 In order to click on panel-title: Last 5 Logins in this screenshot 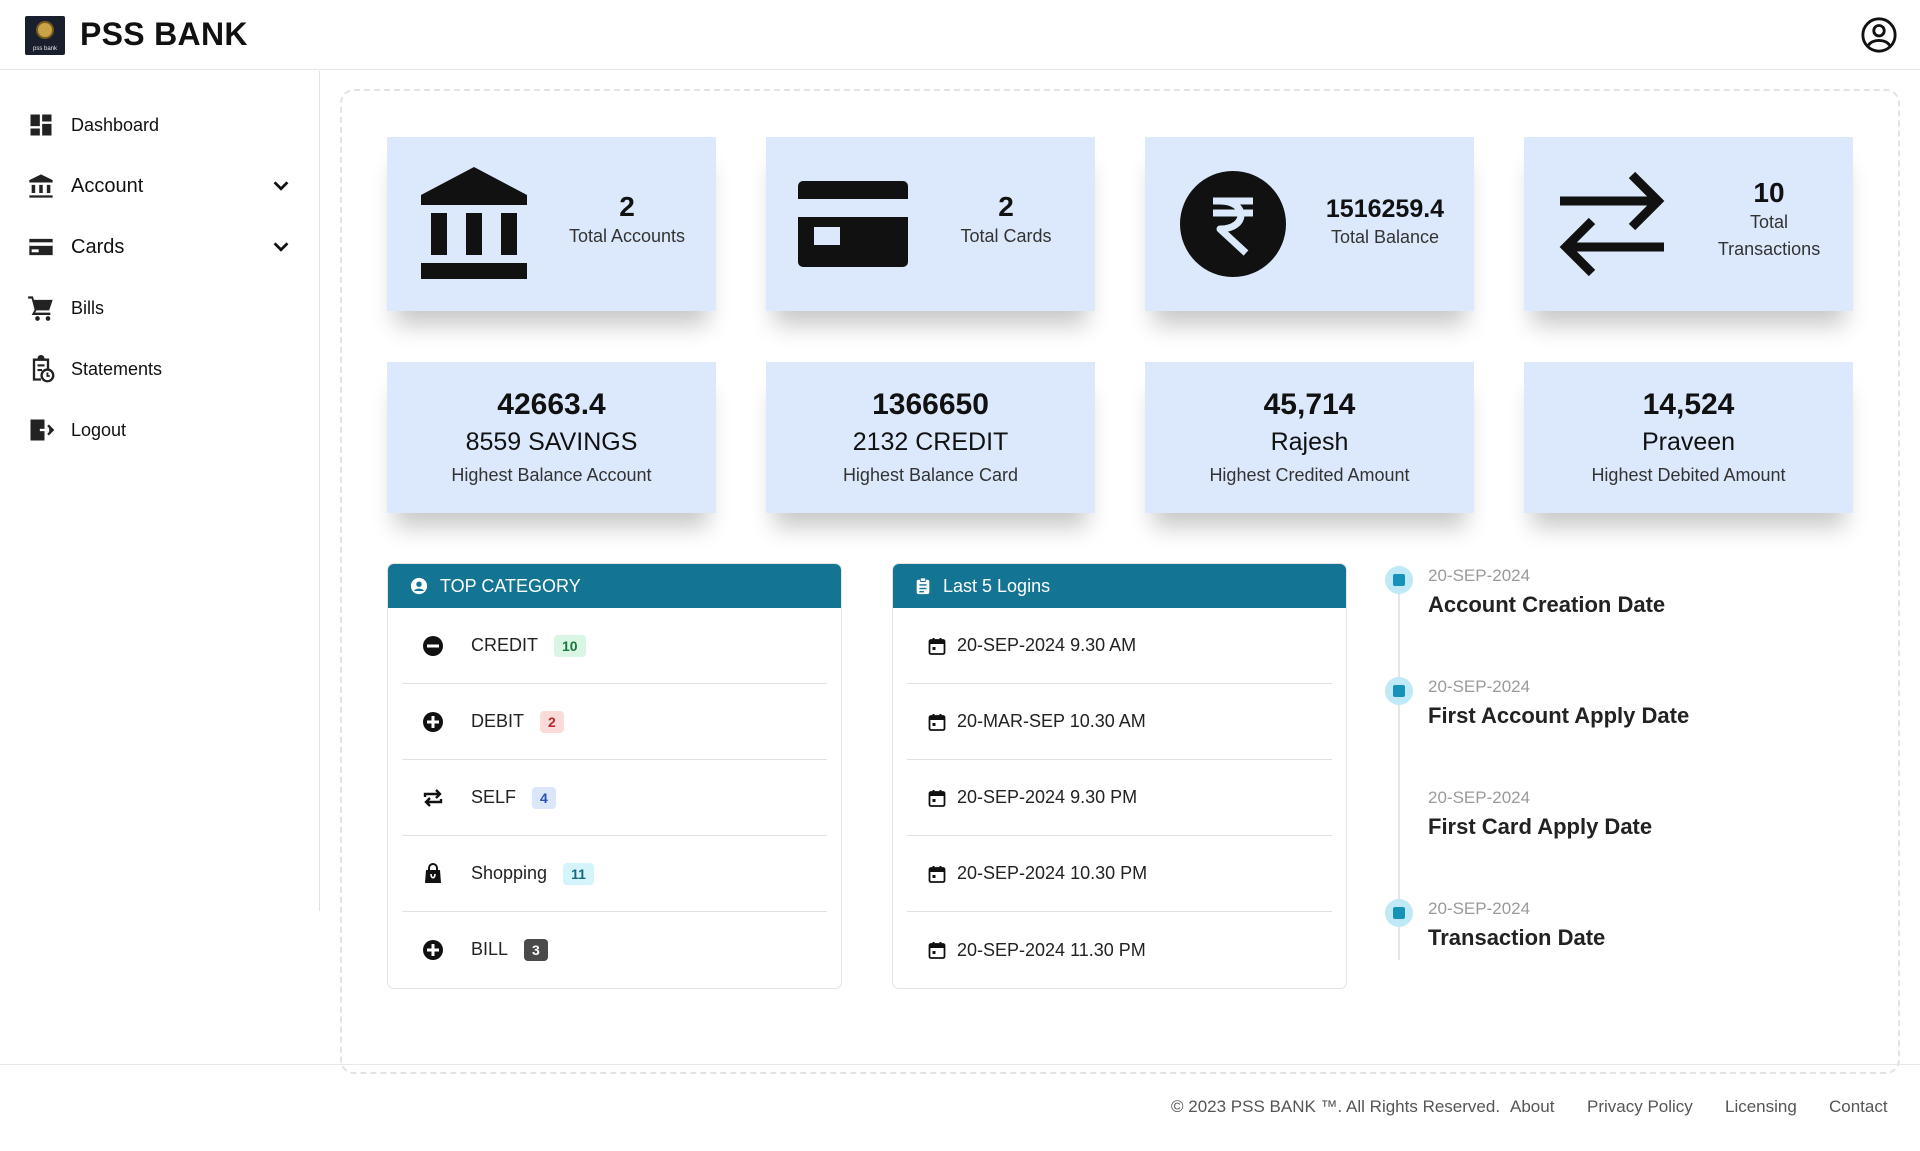, I will do `click(997, 585)`.